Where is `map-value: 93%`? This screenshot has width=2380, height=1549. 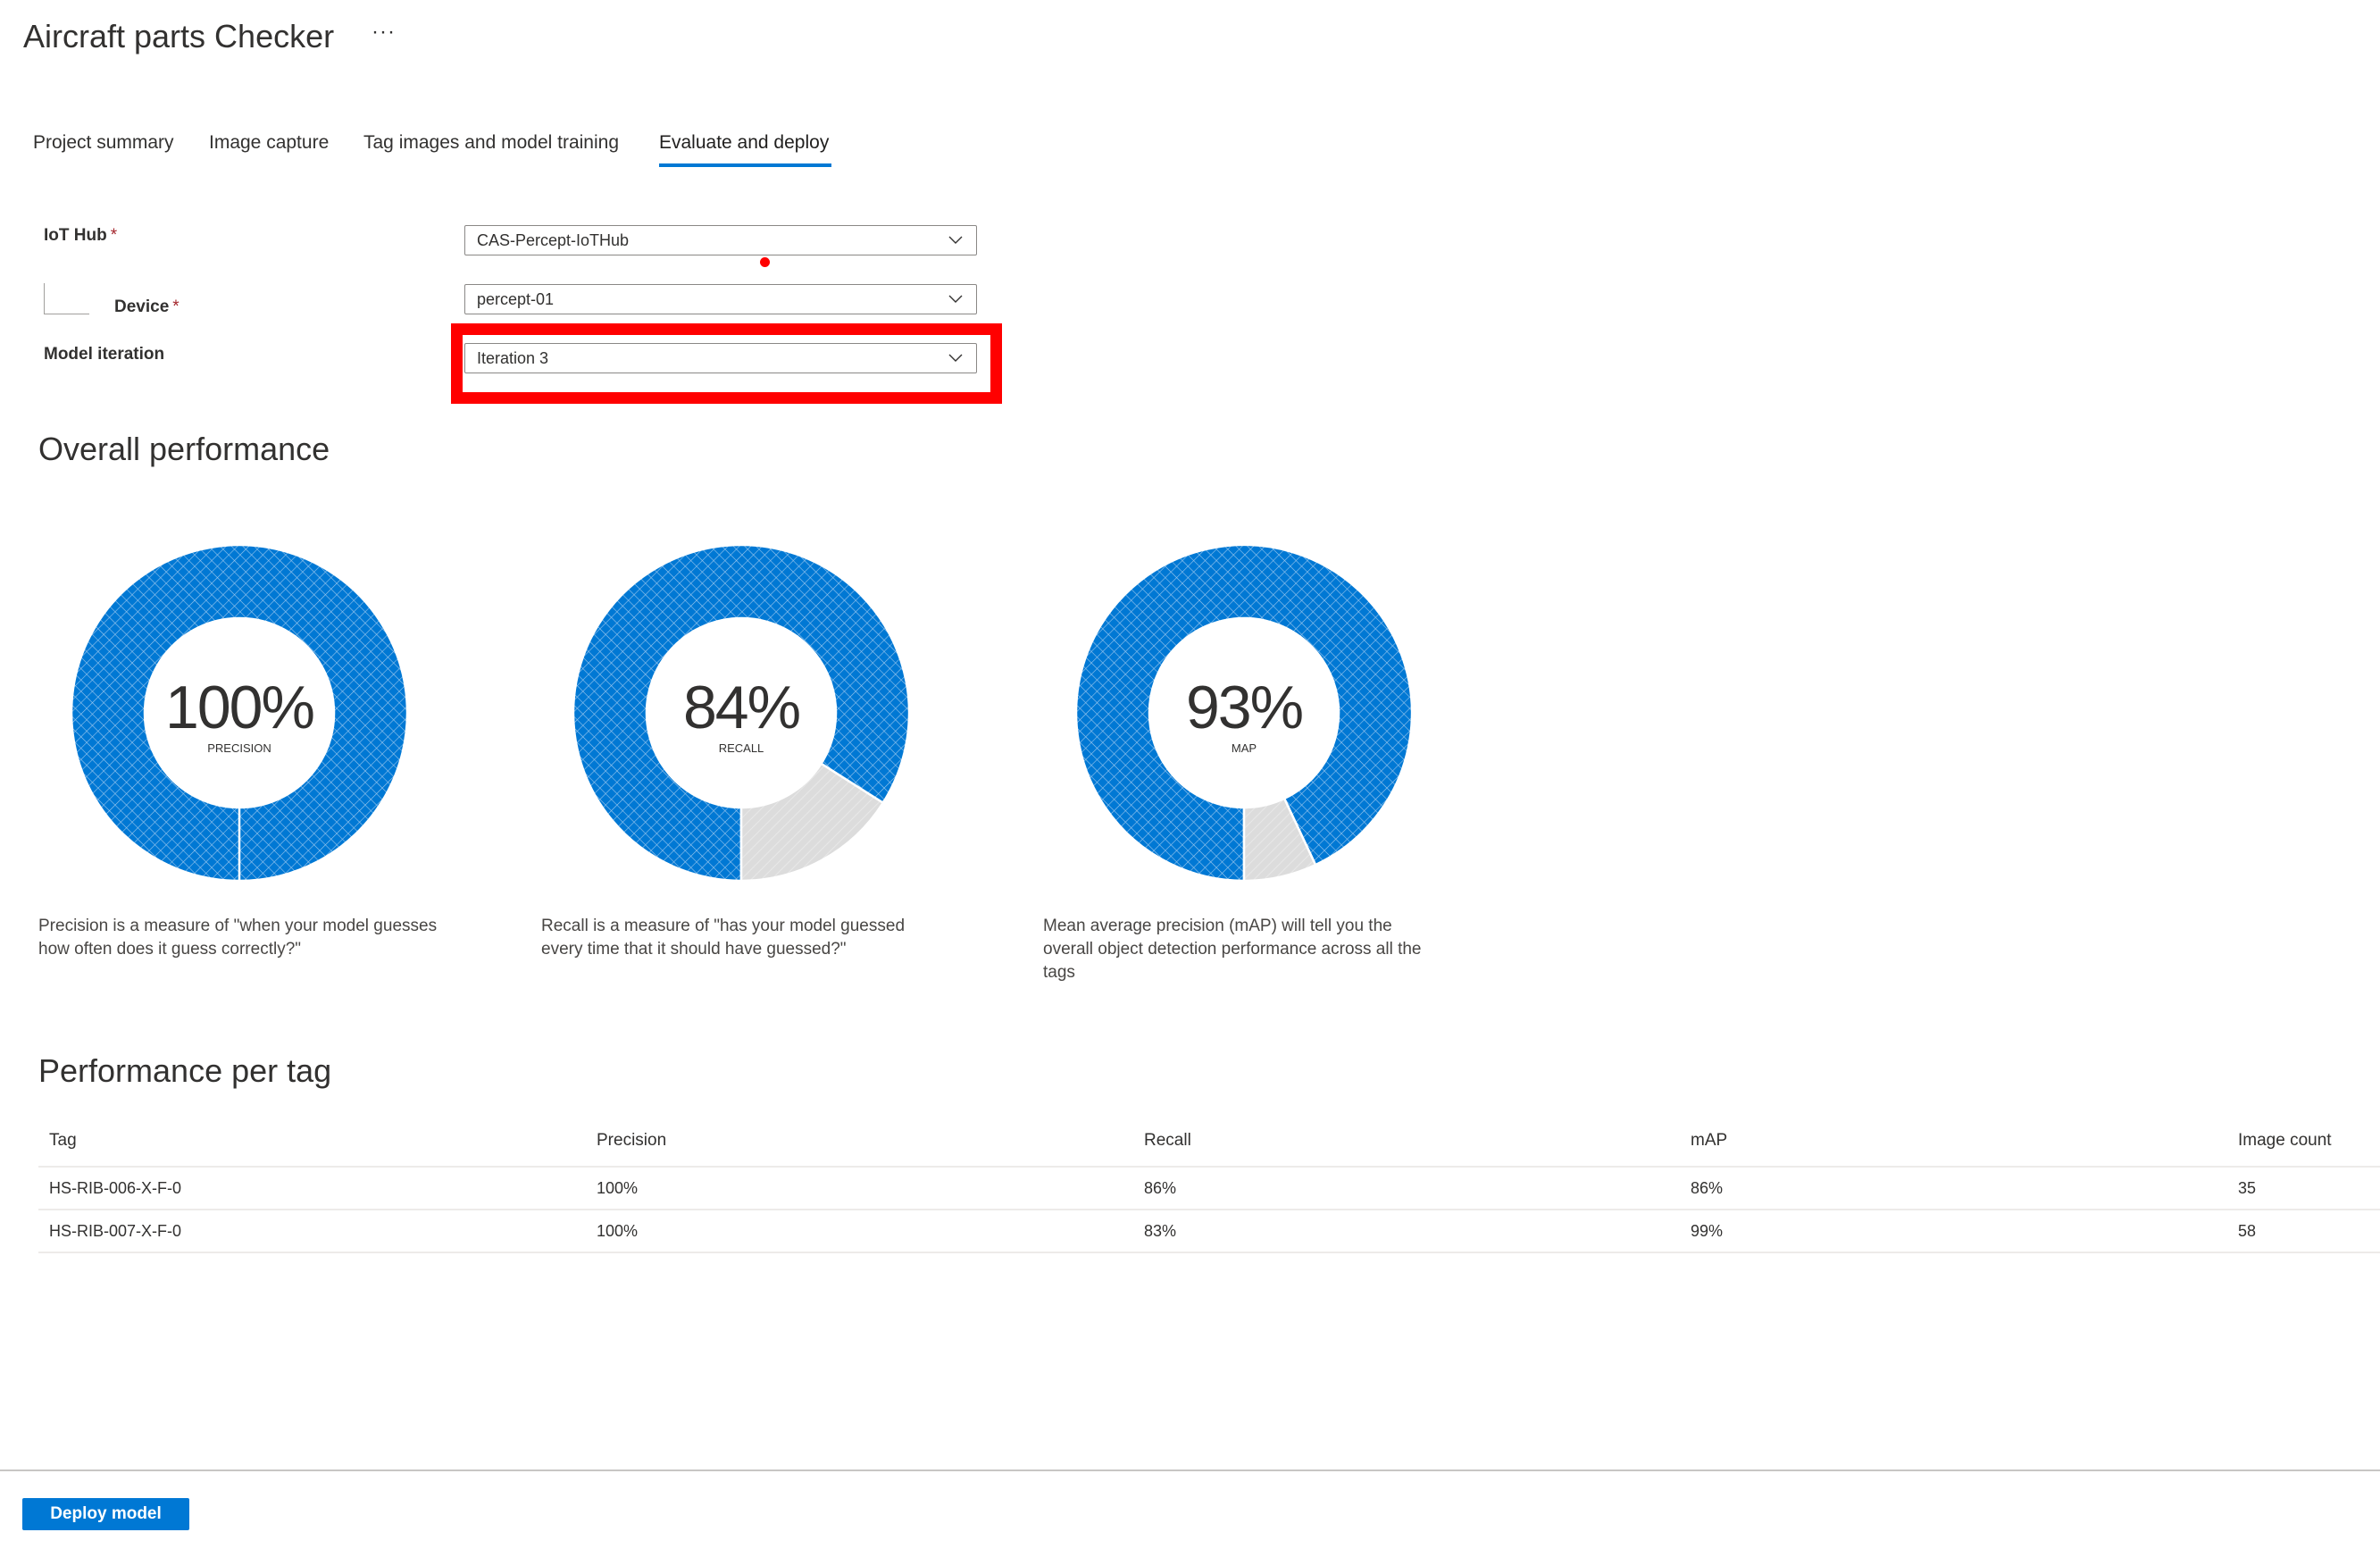 map-value: 93% is located at coordinates (1244, 707).